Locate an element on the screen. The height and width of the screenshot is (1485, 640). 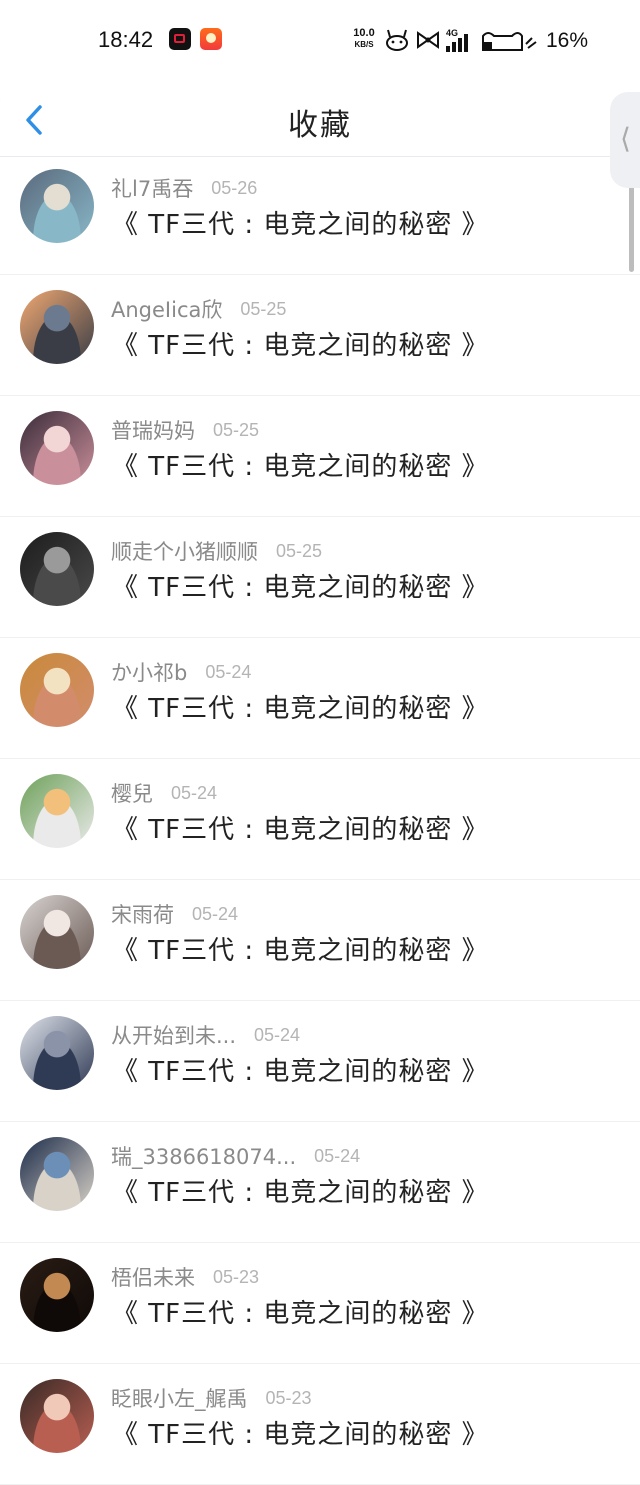
page-title: 收藏 is located at coordinates (320, 125).